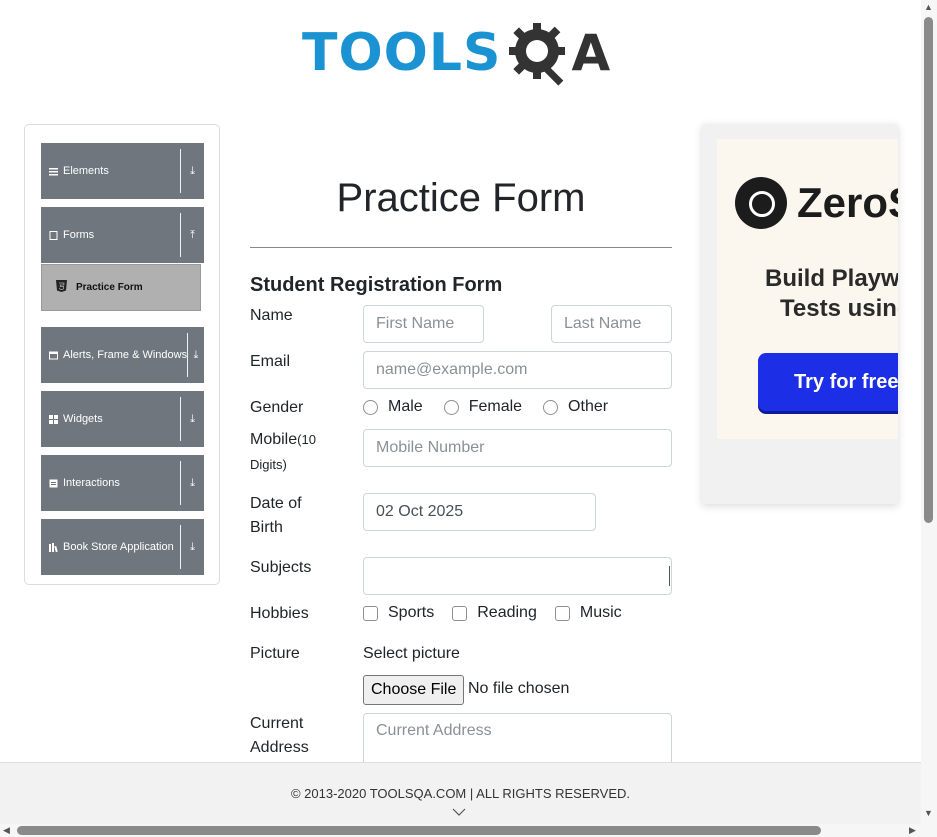 The image size is (937, 837). Describe the element at coordinates (461, 198) in the screenshot. I see `page-title: Practice Form` at that location.